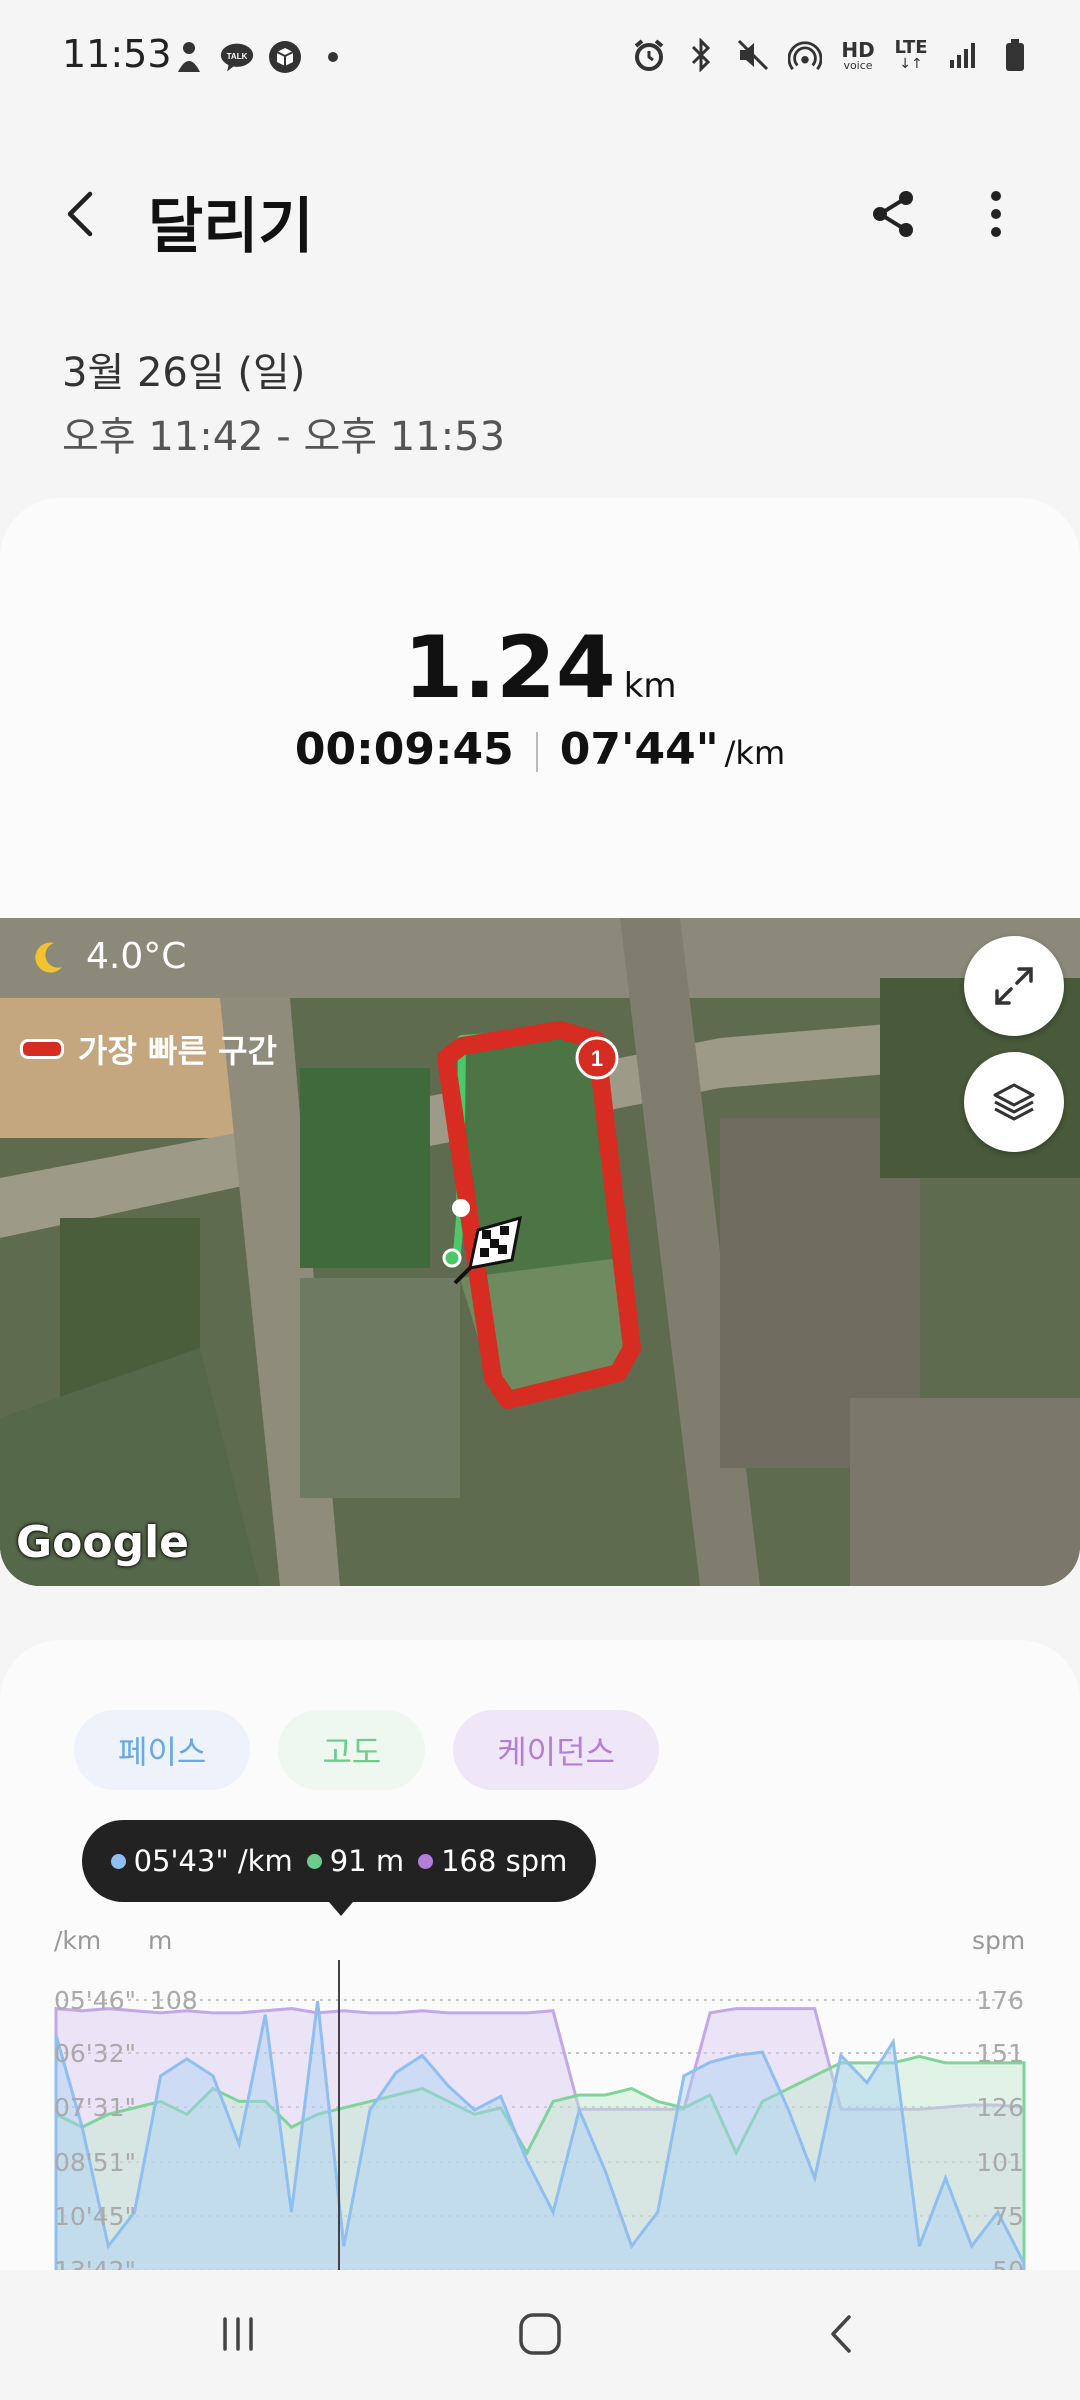 This screenshot has width=1080, height=2400. I want to click on expand-icon, so click(1014, 986).